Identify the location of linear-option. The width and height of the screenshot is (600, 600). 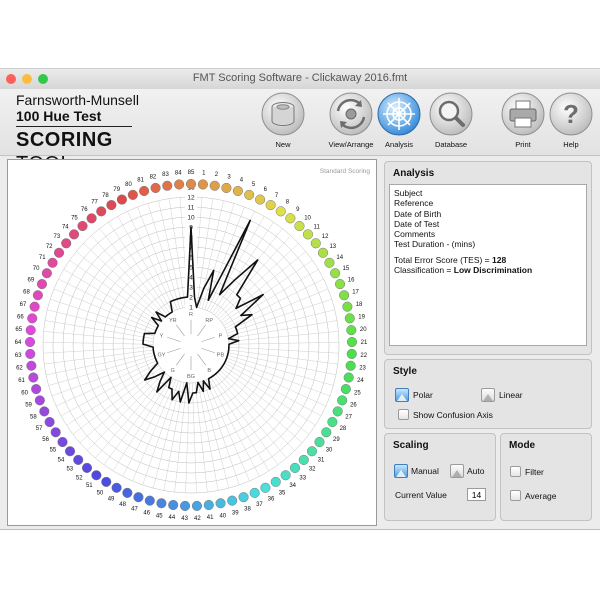
(488, 395).